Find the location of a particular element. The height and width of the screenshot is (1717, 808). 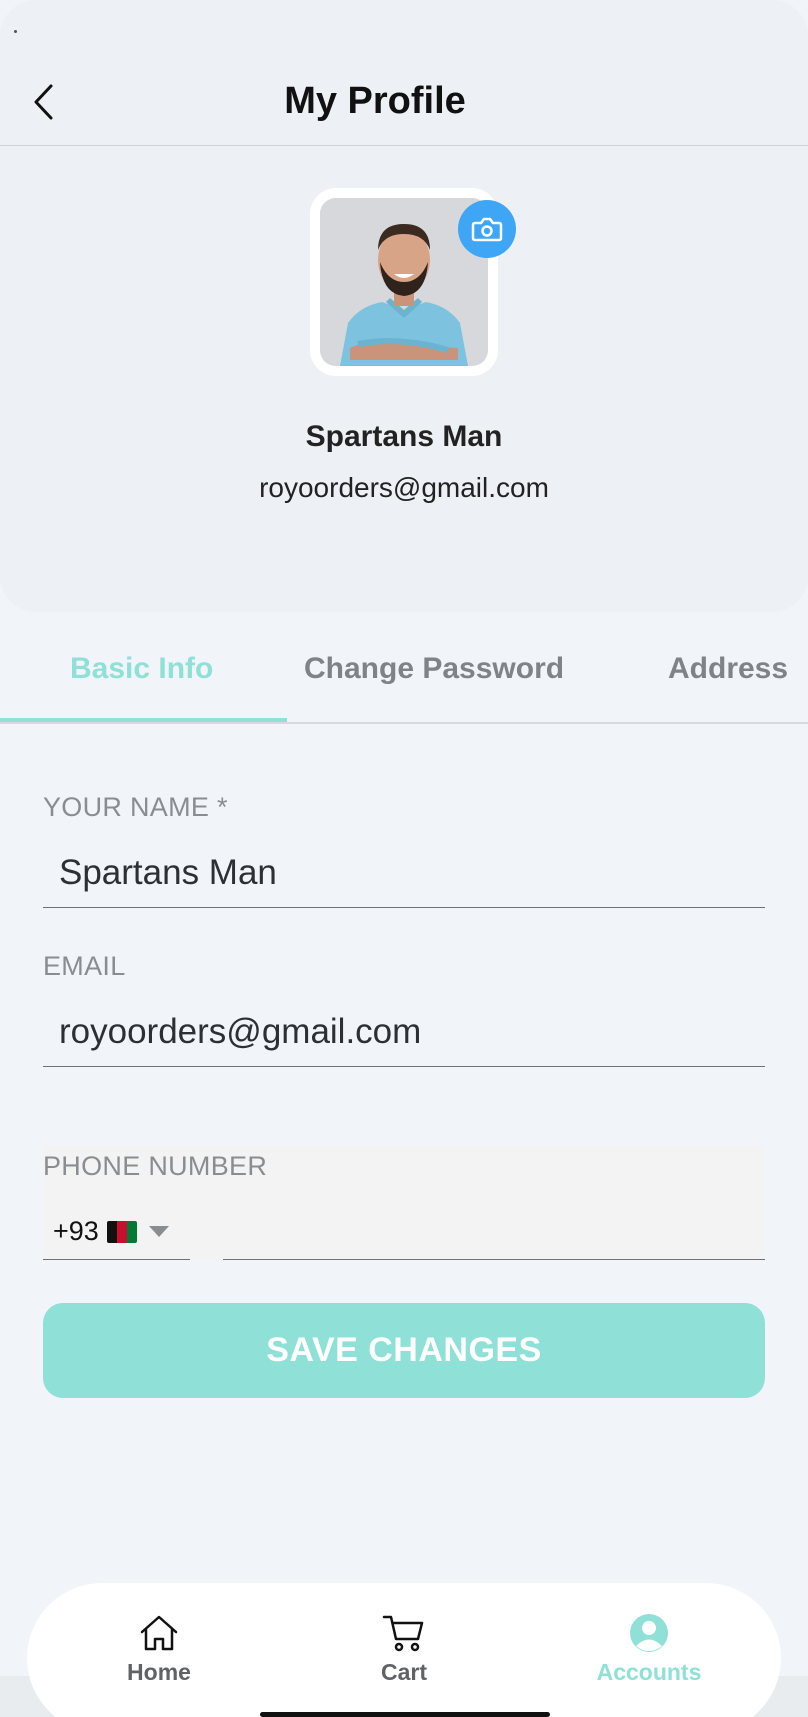

nav-home: Home is located at coordinates (159, 1649).